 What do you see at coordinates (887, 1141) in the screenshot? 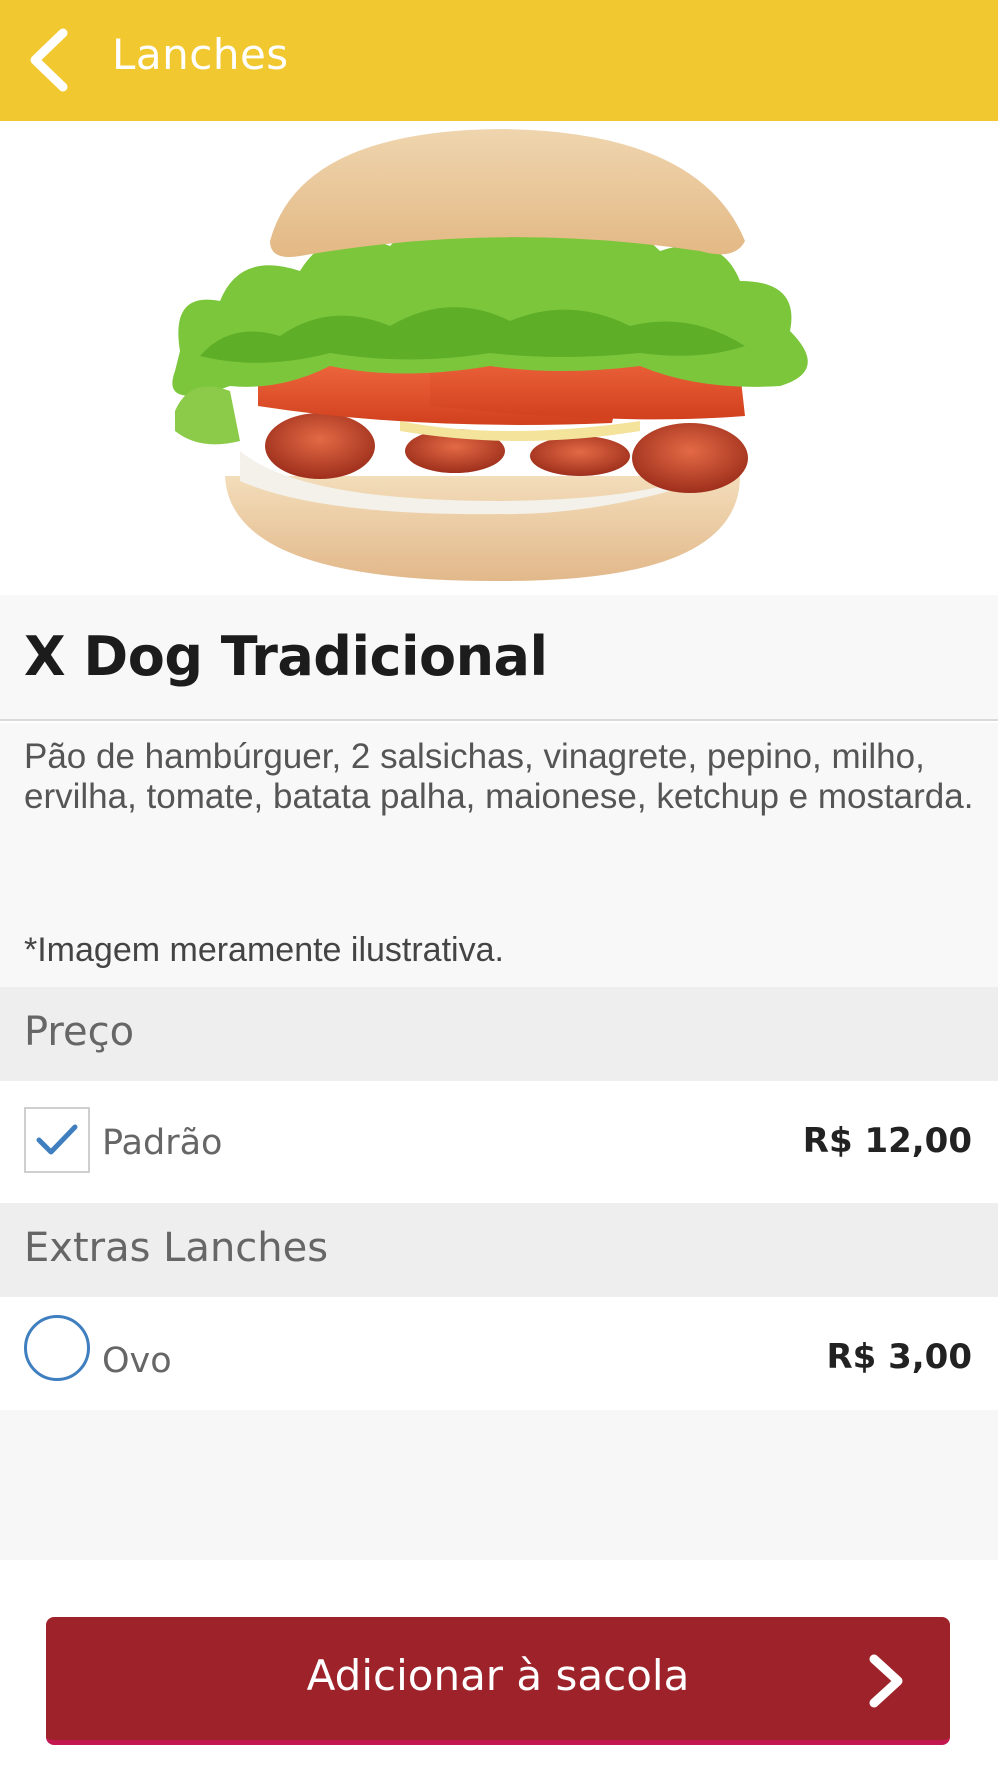
I see `option-price: R$ 12,00` at bounding box center [887, 1141].